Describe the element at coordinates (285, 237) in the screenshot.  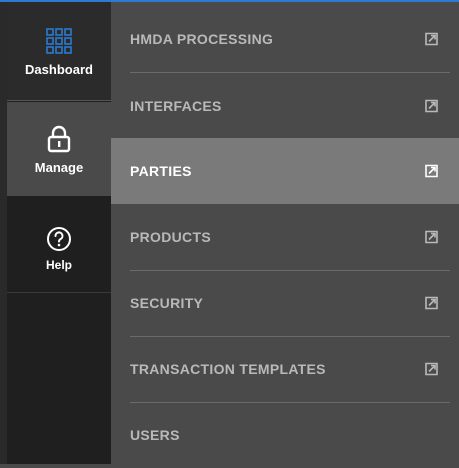
I see `menu-item-products: PRODUCTS` at that location.